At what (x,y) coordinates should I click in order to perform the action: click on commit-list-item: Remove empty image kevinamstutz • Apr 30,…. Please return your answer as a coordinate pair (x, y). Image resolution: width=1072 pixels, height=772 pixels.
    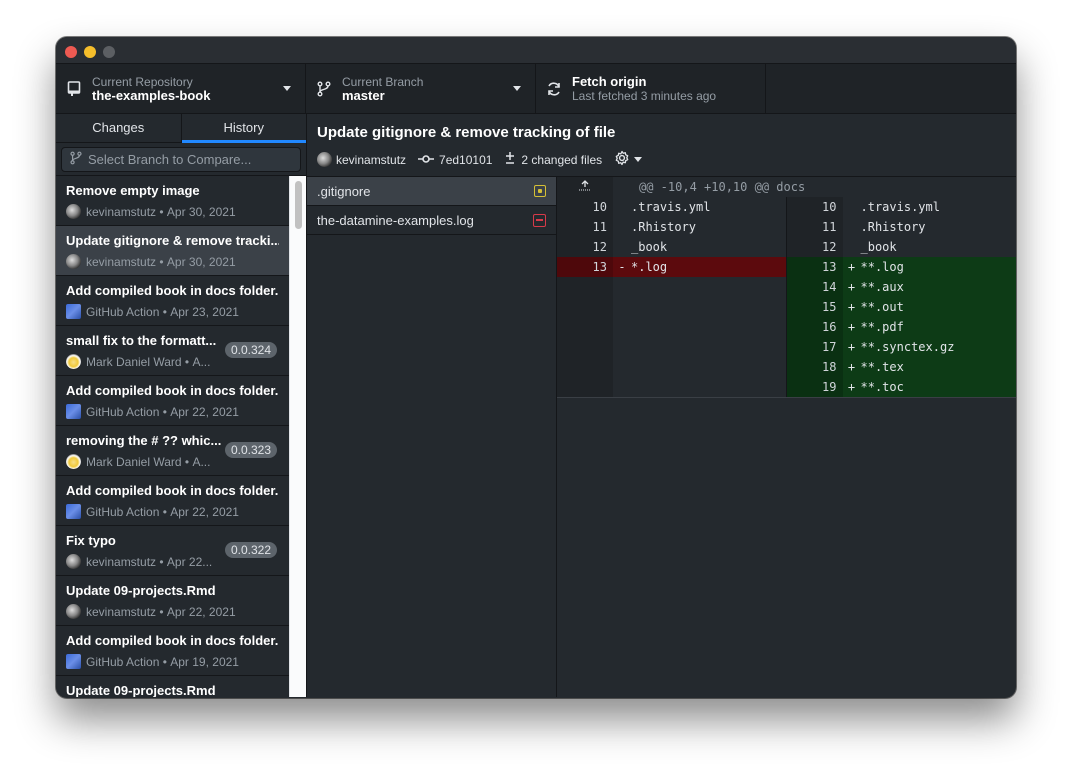
    Looking at the image, I should click on (172, 201).